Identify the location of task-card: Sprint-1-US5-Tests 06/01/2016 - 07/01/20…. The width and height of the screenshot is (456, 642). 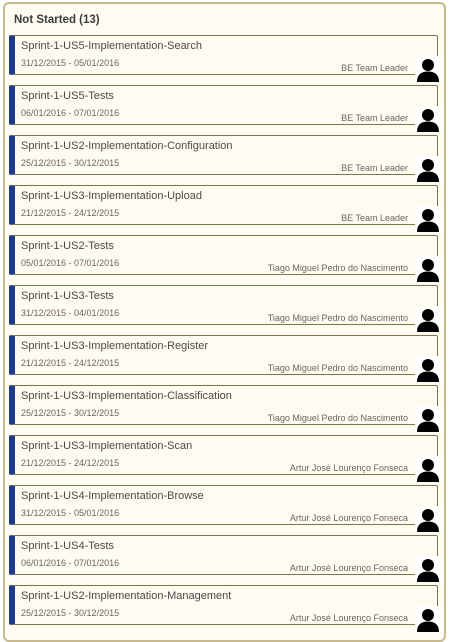
(225, 108).